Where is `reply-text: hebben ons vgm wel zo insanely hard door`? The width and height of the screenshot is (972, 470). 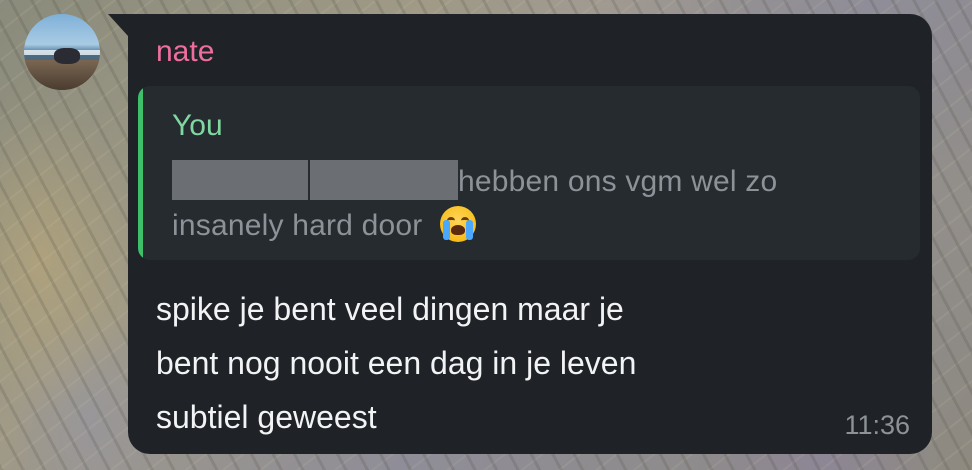
reply-text: hebben ons vgm wel zo insanely hard door is located at coordinates (542, 204).